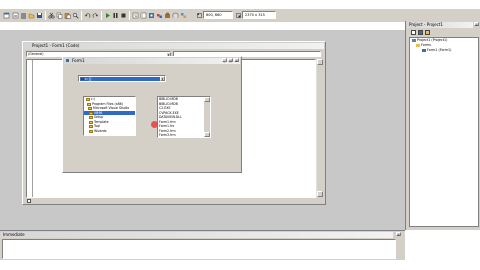 The height and width of the screenshot is (270, 480). What do you see at coordinates (100, 130) in the screenshot?
I see `directory-item-label: Wizards` at bounding box center [100, 130].